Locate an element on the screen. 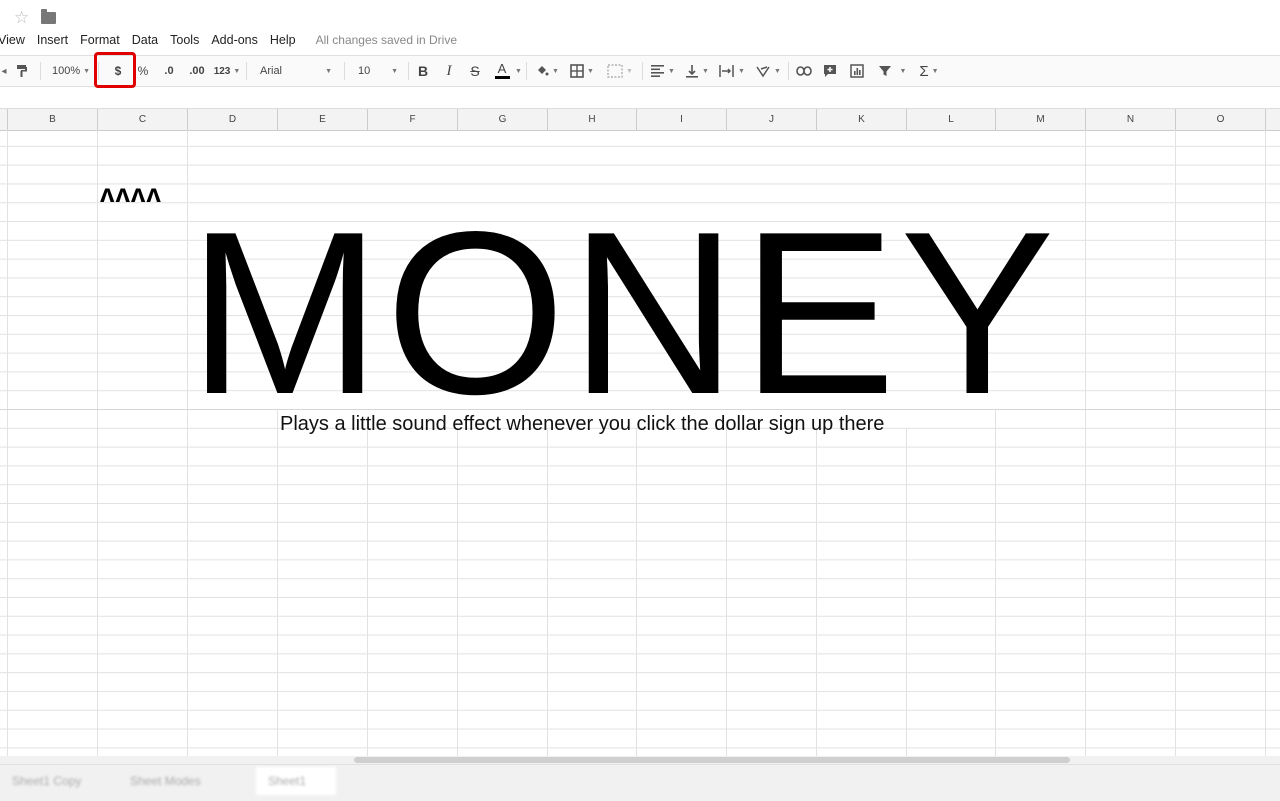  redo-icon: ◂ is located at coordinates (4, 71).